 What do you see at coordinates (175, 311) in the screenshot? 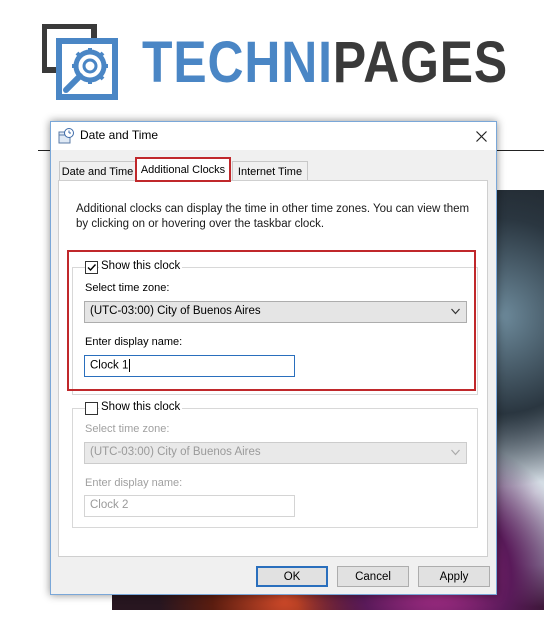
I see `clock1-timezone-value: (UTC-03:00) City of Buenos Aires` at bounding box center [175, 311].